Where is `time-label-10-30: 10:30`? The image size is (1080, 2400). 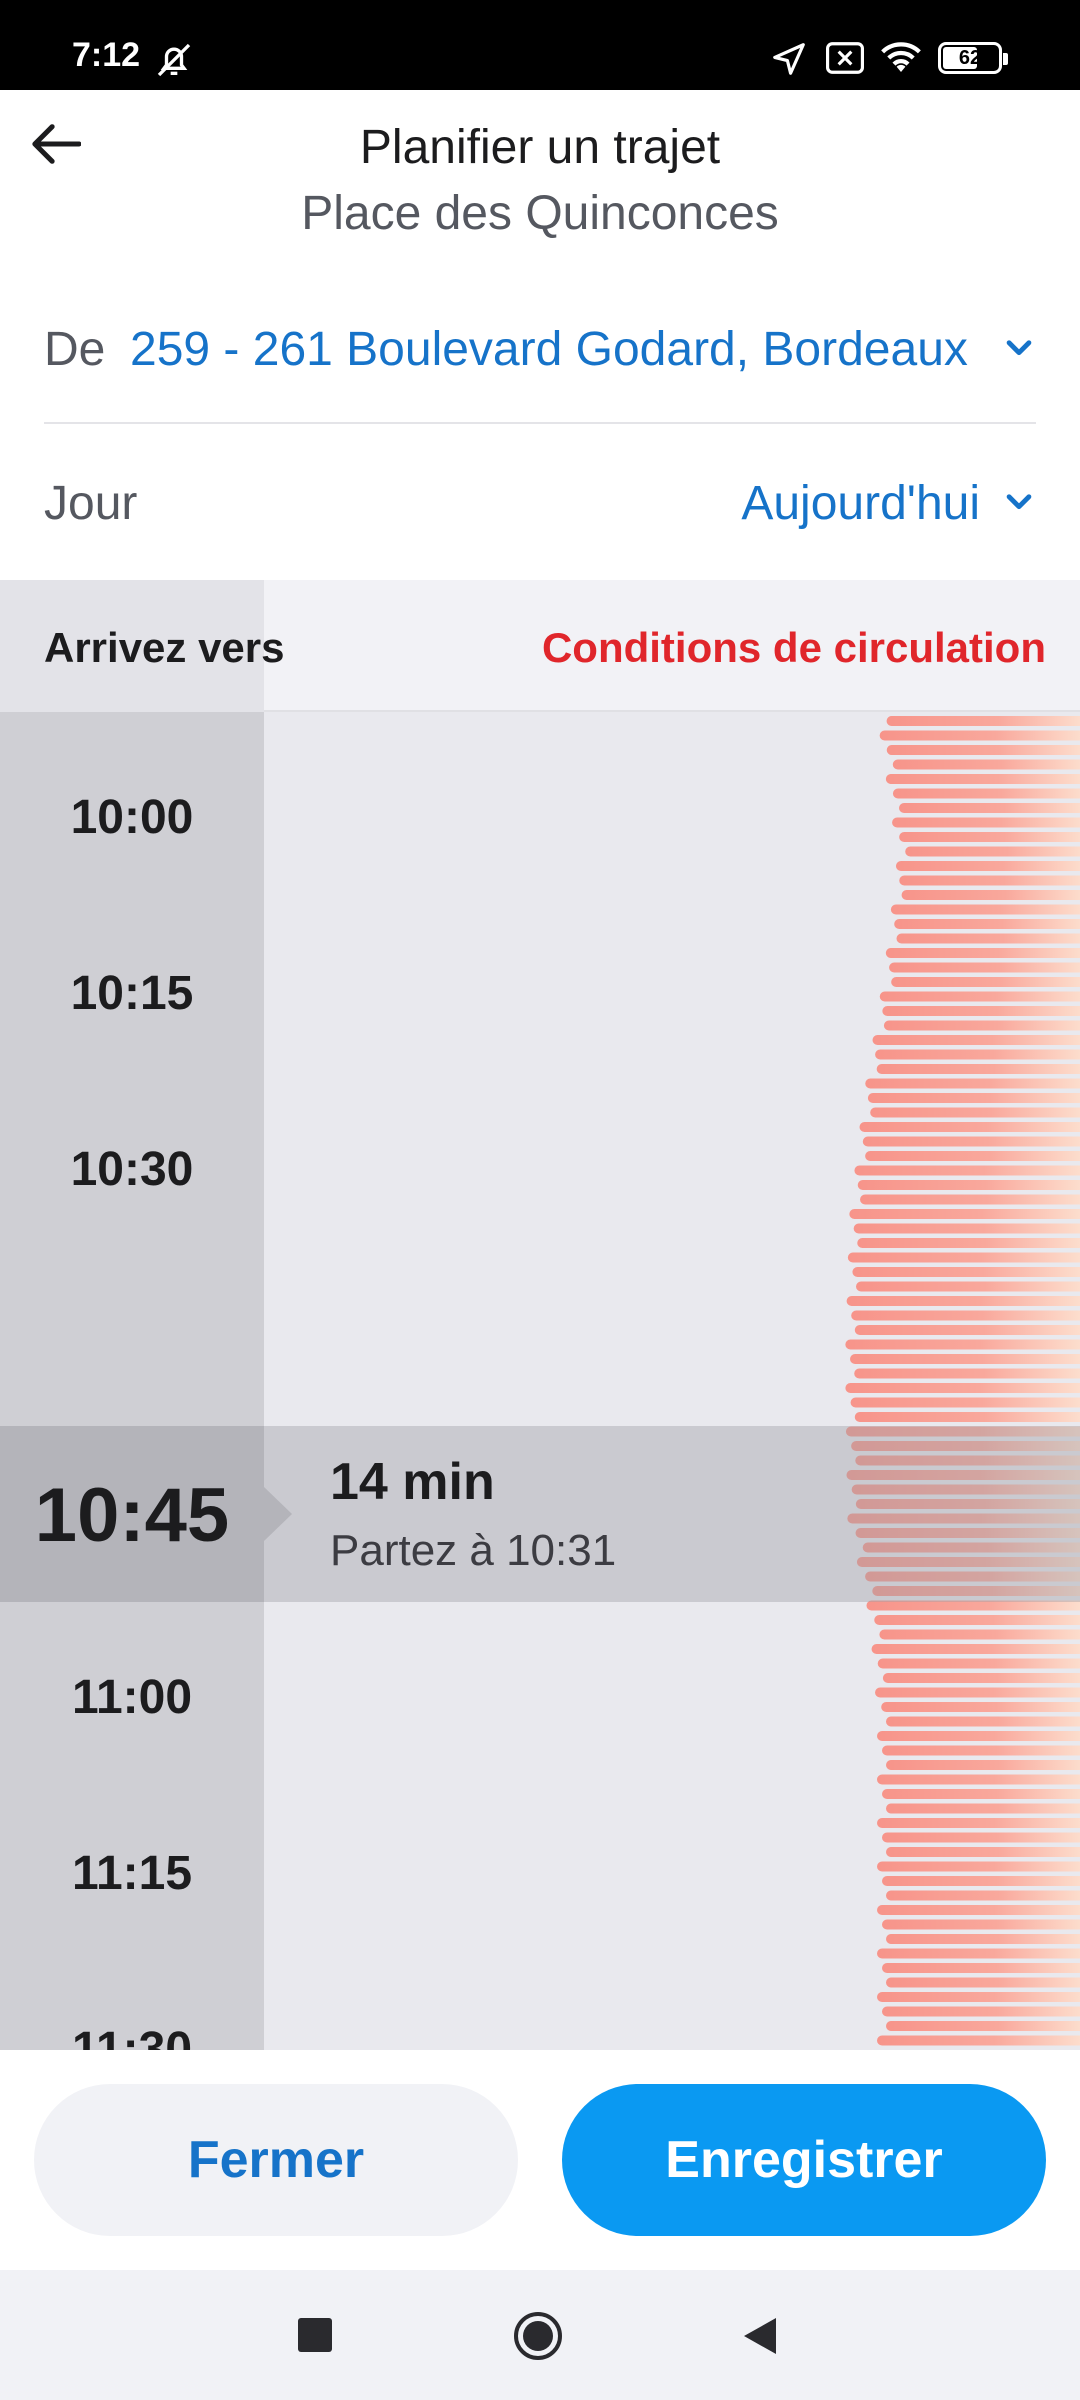 time-label-10-30: 10:30 is located at coordinates (132, 1169).